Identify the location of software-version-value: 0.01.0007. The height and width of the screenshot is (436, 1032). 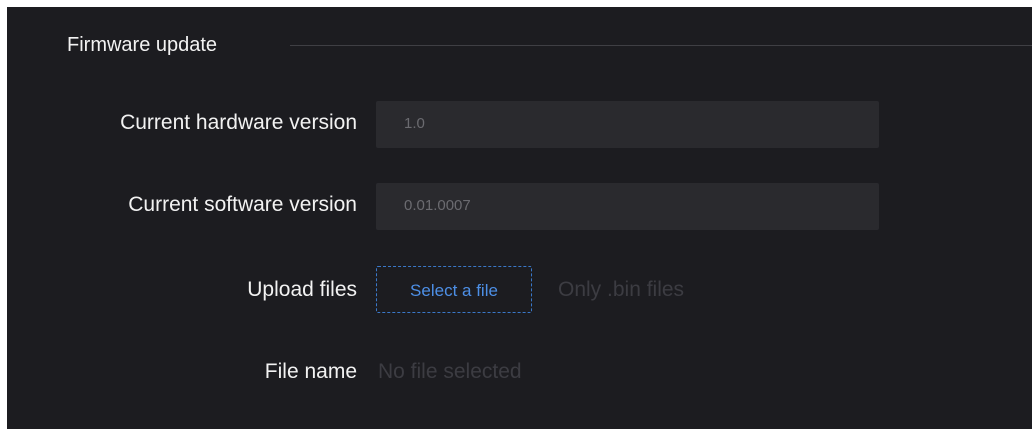
(437, 205).